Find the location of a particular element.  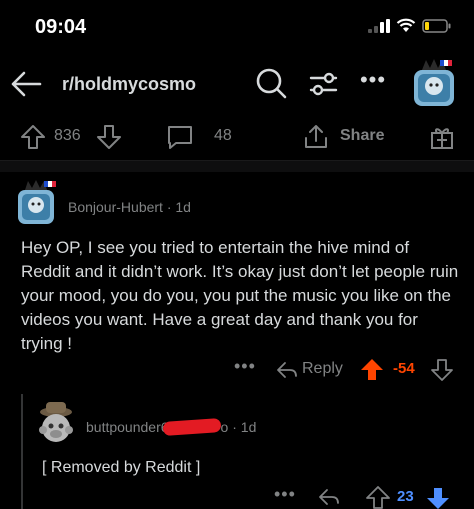

post-comments-button is located at coordinates (180, 137).